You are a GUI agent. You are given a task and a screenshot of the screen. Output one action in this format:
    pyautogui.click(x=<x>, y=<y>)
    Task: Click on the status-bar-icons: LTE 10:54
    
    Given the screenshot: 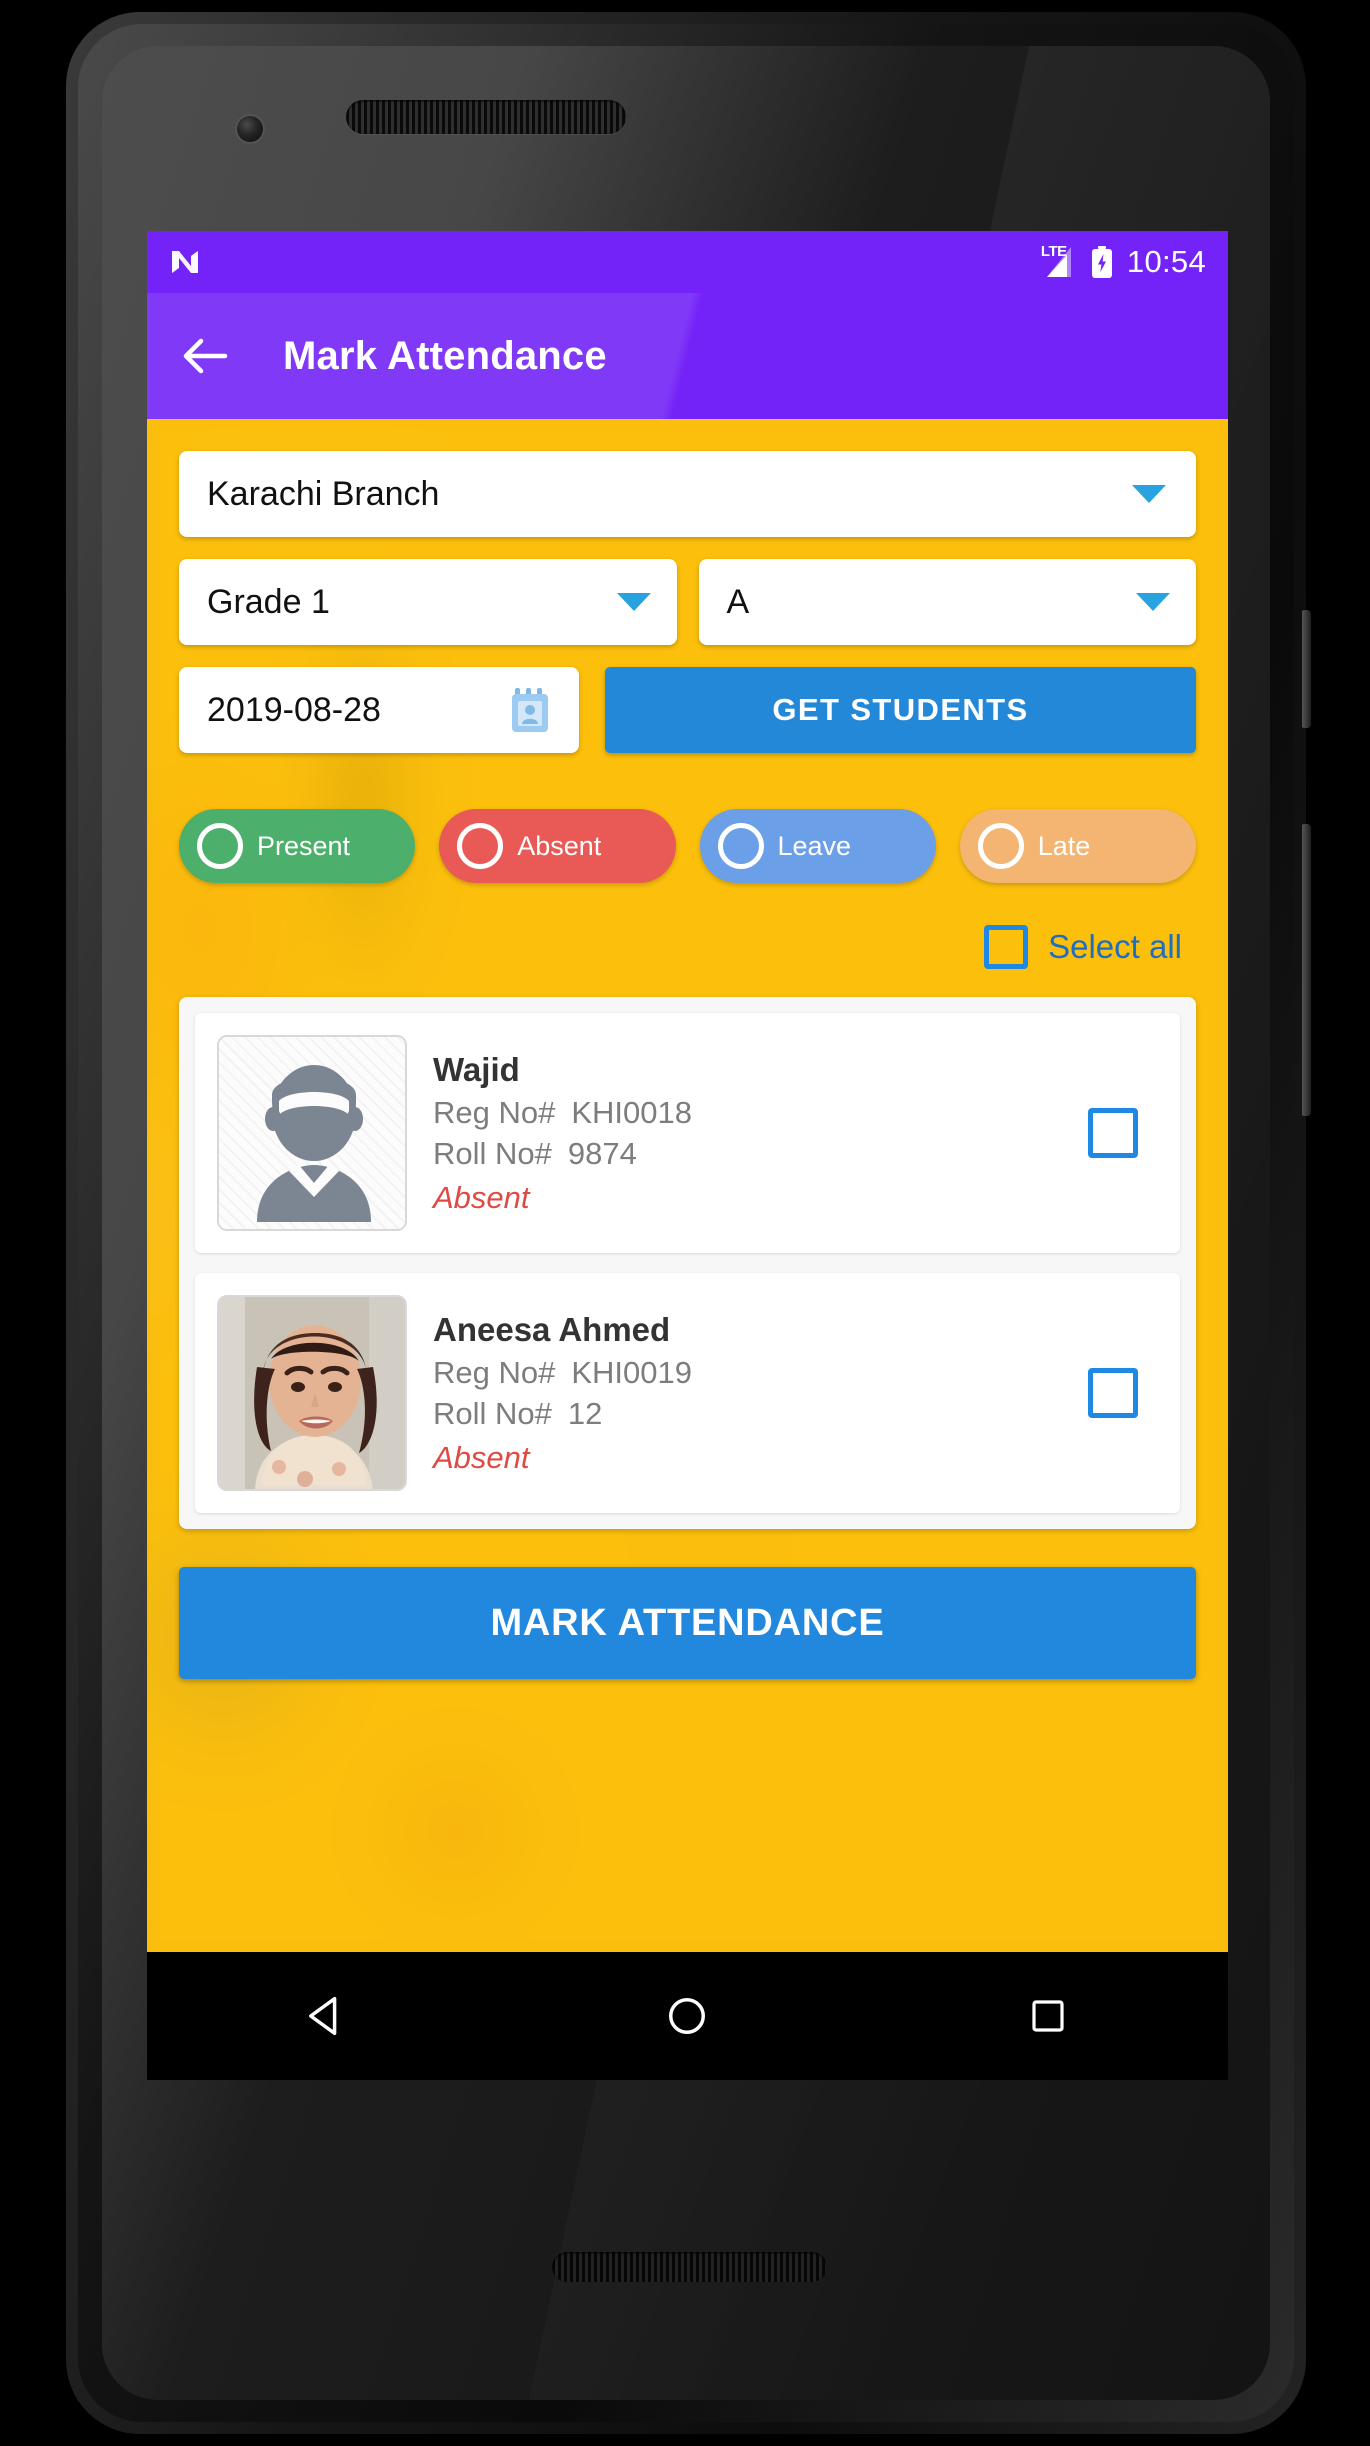 What is the action you would take?
    pyautogui.click(x=1123, y=261)
    